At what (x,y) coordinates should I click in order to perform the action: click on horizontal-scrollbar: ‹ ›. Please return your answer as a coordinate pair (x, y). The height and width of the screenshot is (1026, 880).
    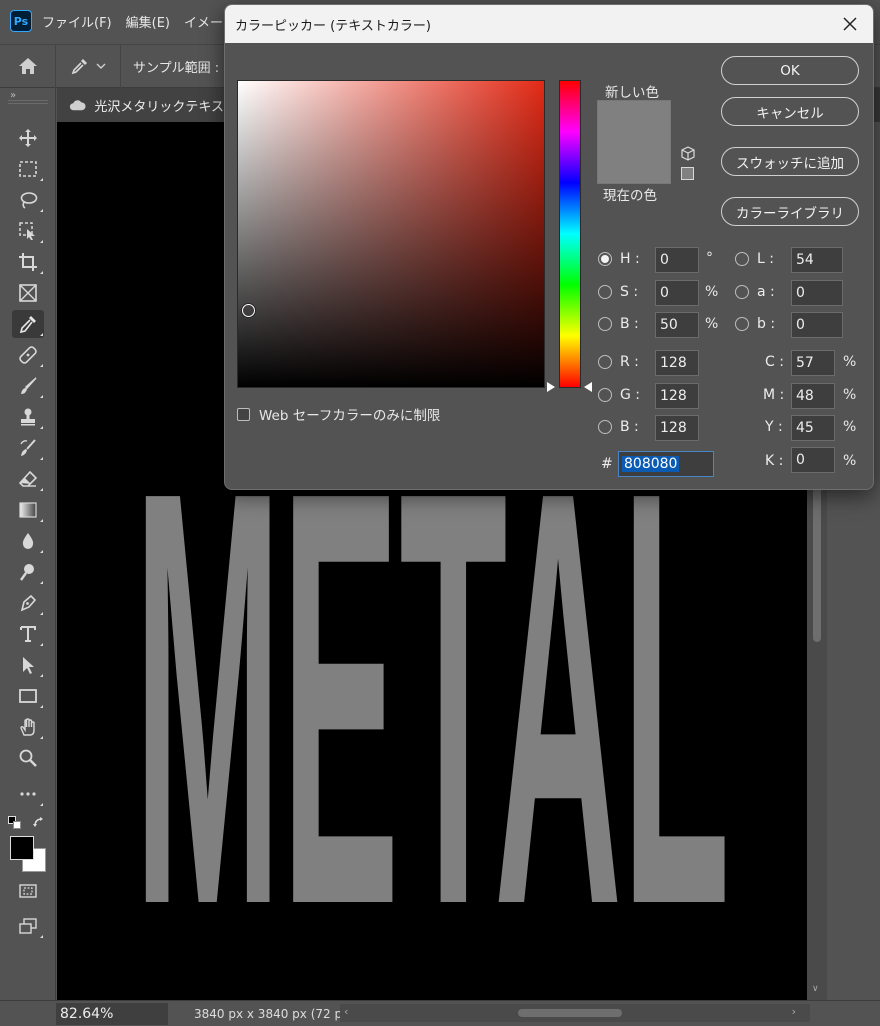
    Looking at the image, I should click on (575, 1013).